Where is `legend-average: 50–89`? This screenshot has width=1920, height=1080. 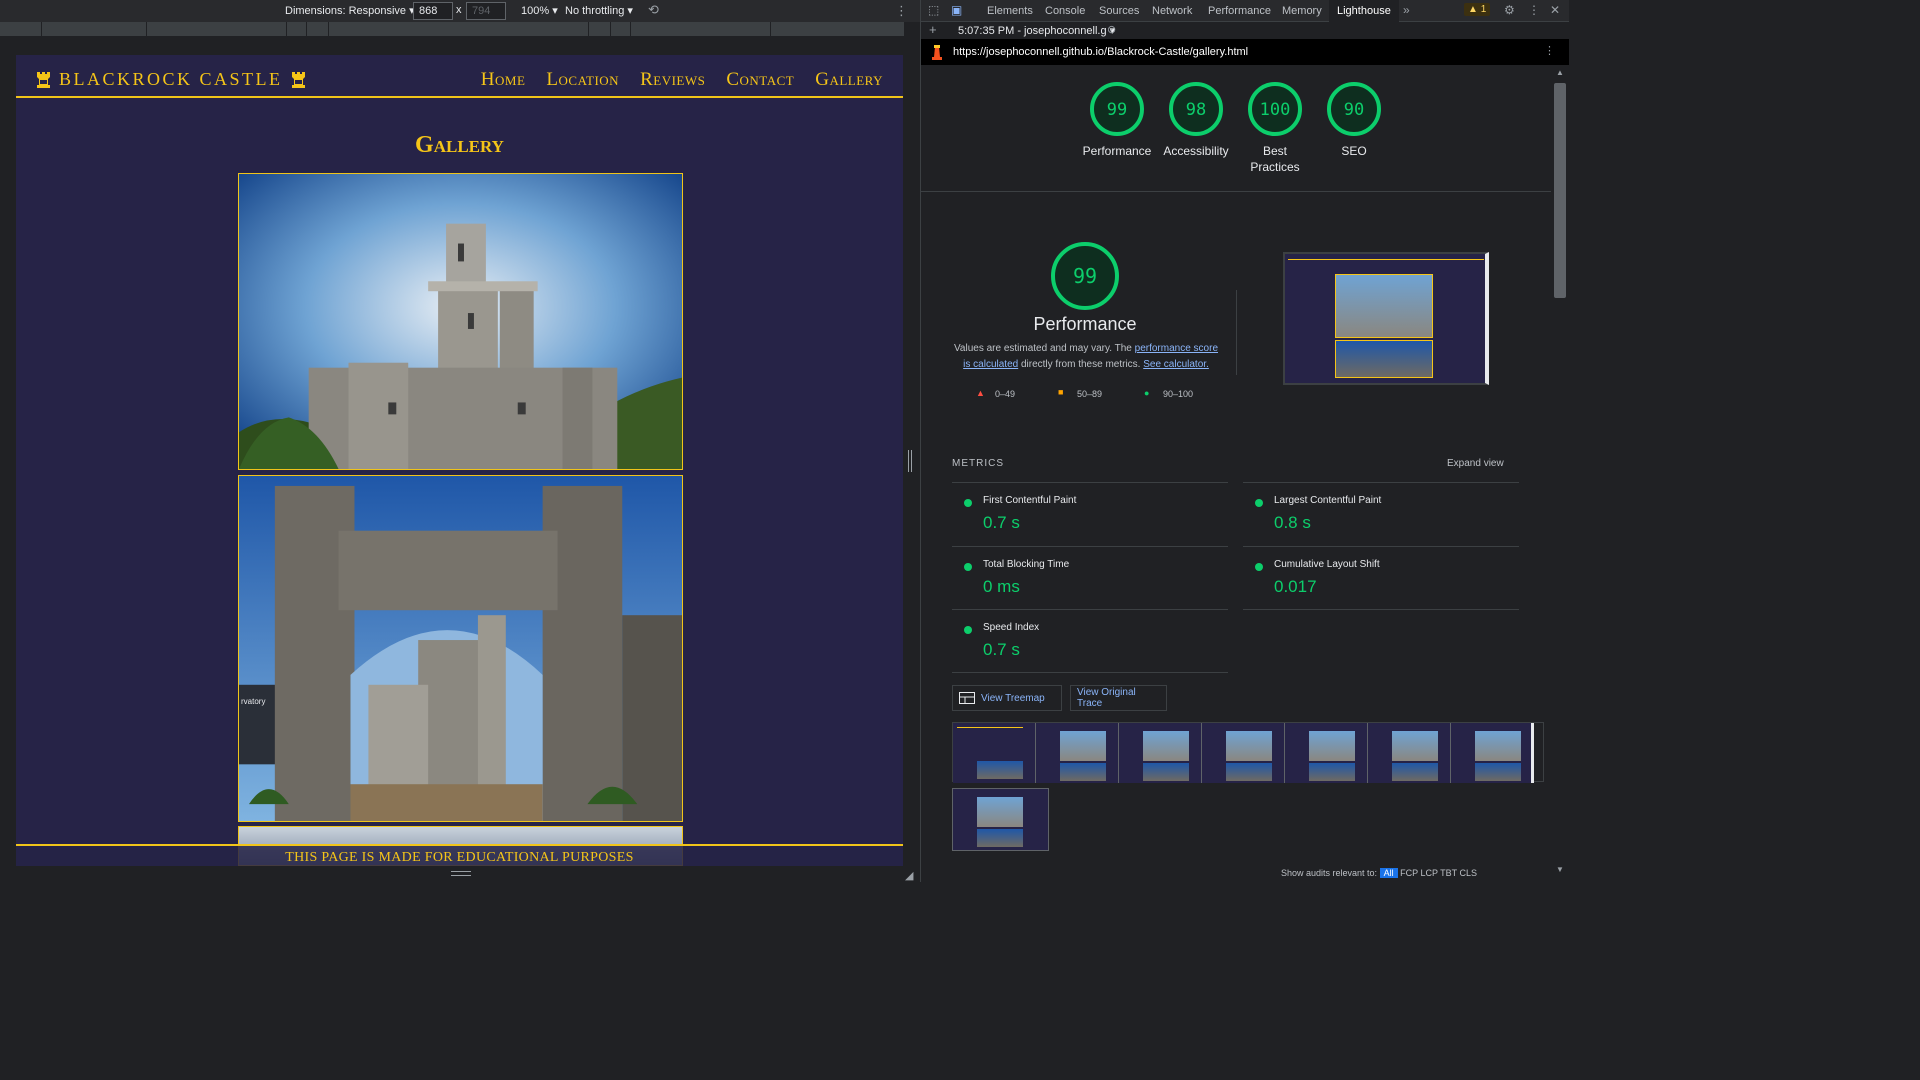
legend-average: 50–89 is located at coordinates (1090, 394).